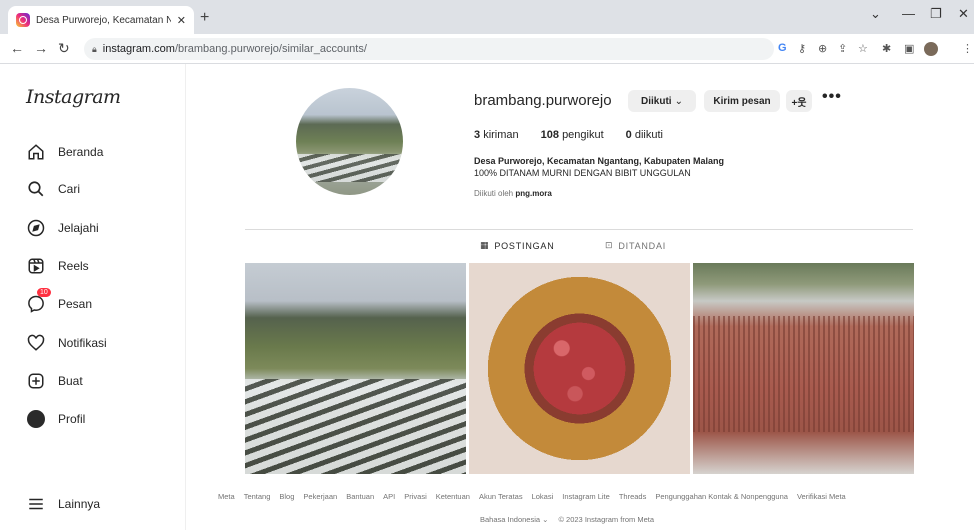  I want to click on footer-link: Akun Teratas, so click(501, 496).